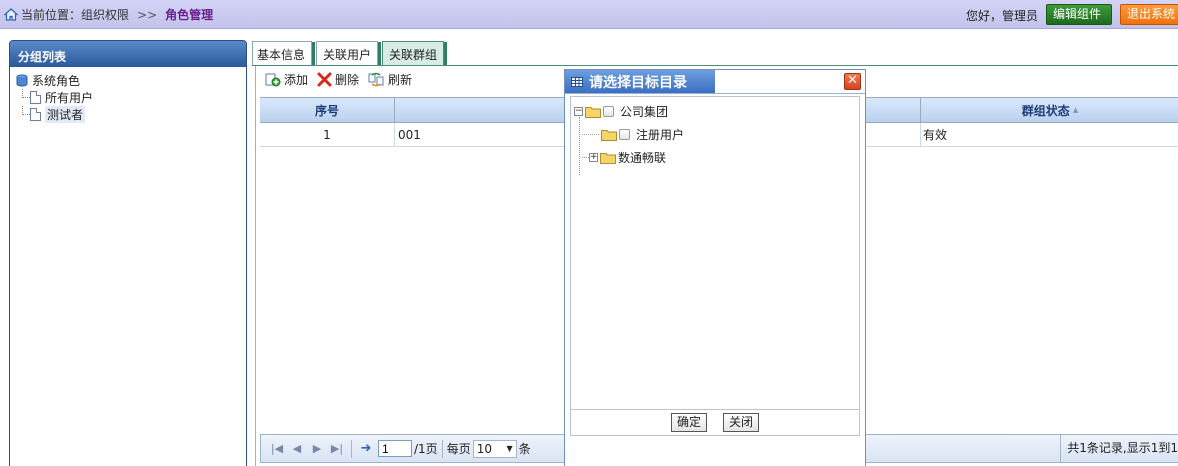  What do you see at coordinates (277, 448) in the screenshot?
I see `first-page-icon: |◀` at bounding box center [277, 448].